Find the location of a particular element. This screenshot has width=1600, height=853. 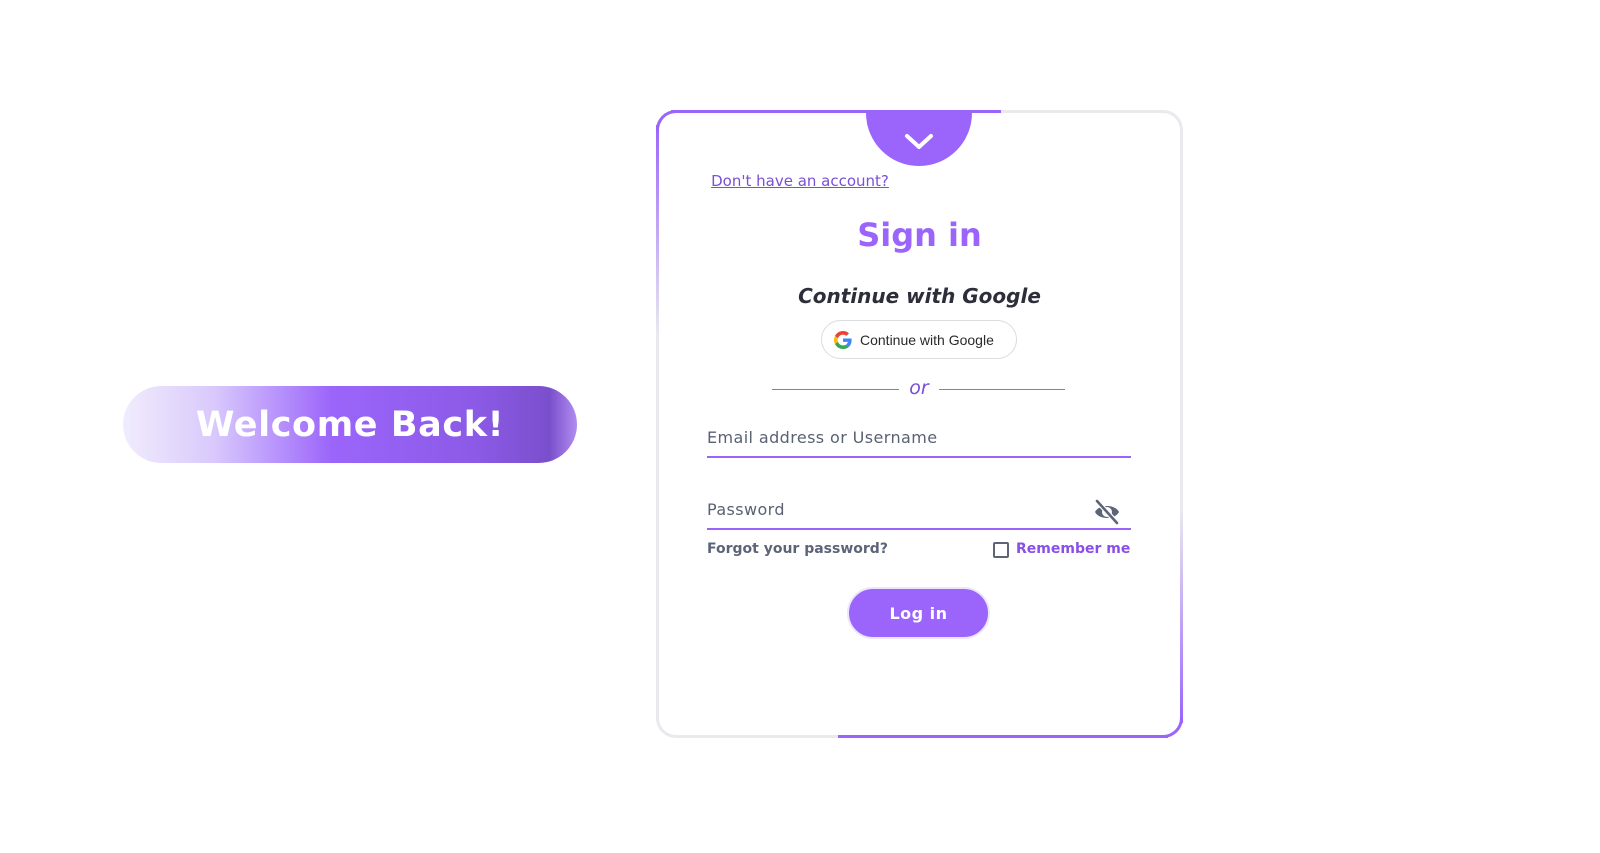

card-accent-corner-top-left is located at coordinates (667, 121).